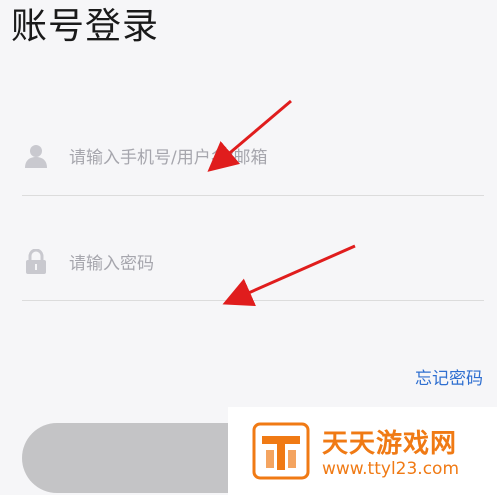 The width and height of the screenshot is (497, 495). I want to click on password-field, so click(253, 272).